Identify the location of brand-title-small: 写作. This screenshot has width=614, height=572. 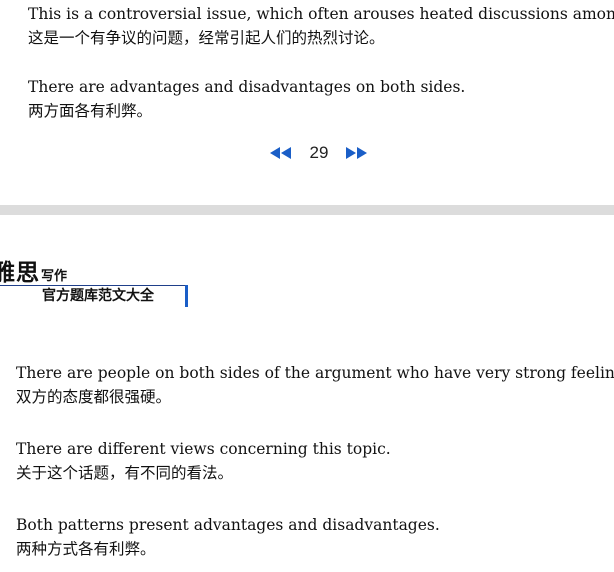
(54, 276).